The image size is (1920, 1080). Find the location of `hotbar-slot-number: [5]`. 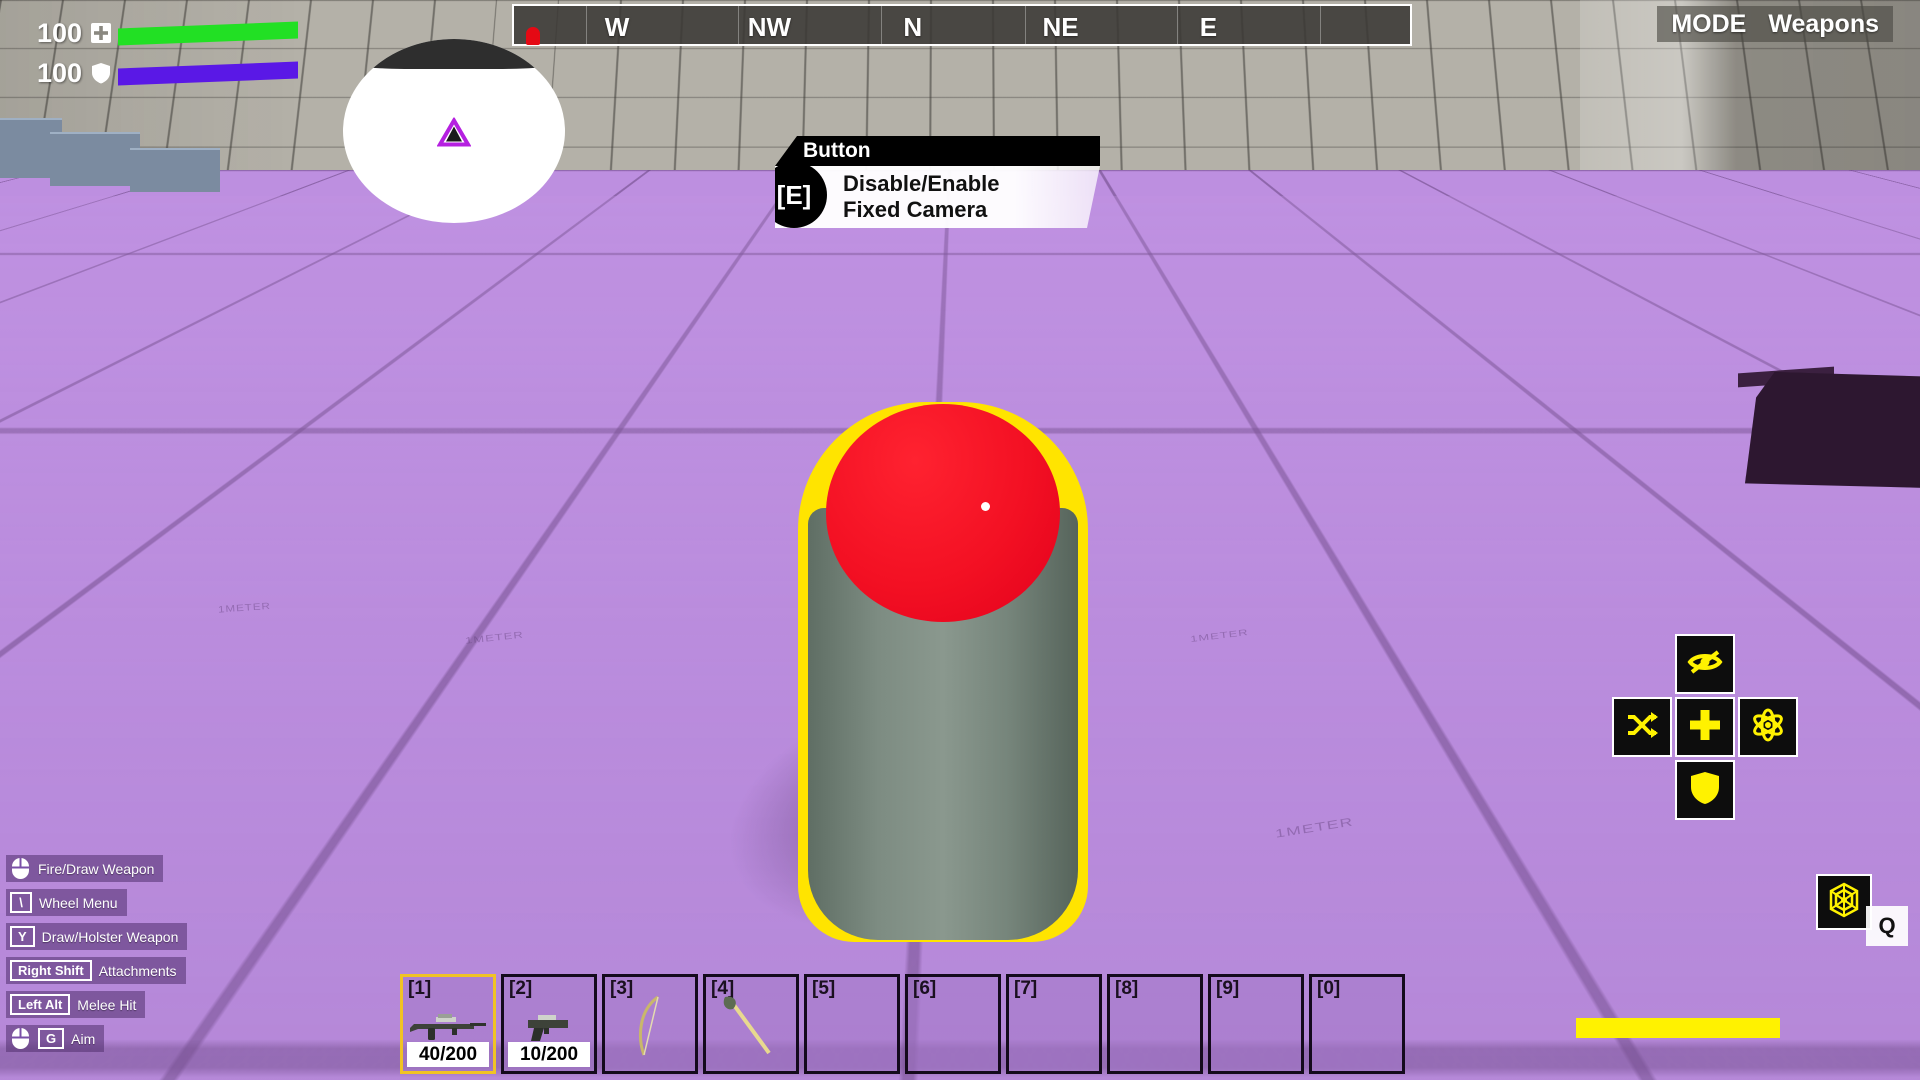

hotbar-slot-number: [5] is located at coordinates (824, 988).